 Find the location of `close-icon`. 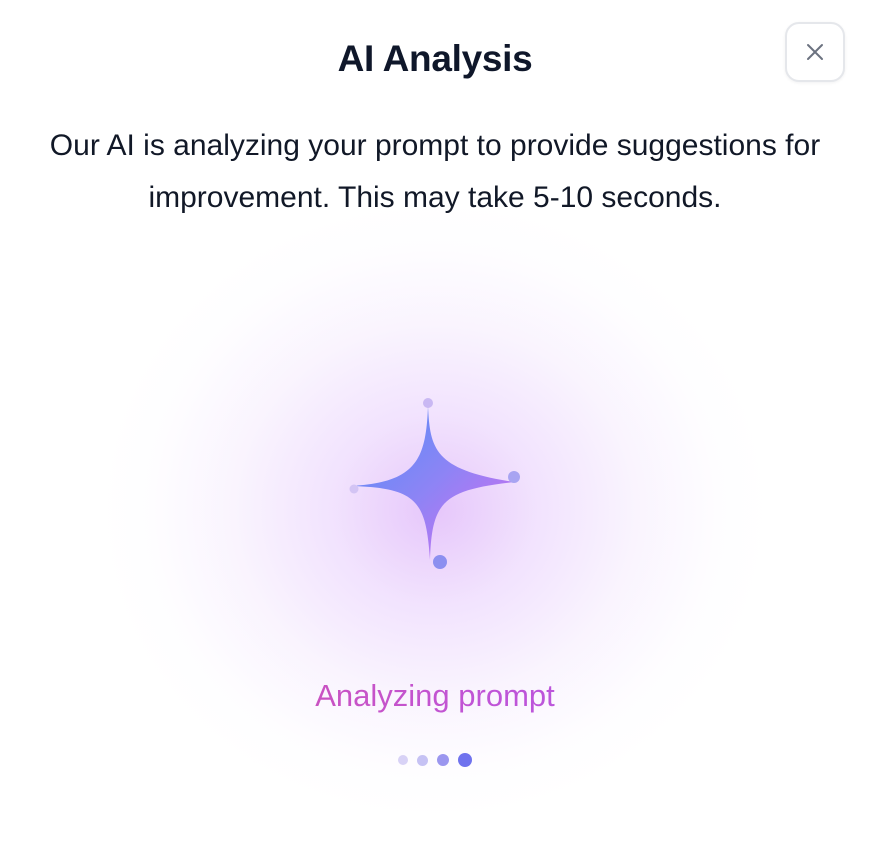

close-icon is located at coordinates (815, 52).